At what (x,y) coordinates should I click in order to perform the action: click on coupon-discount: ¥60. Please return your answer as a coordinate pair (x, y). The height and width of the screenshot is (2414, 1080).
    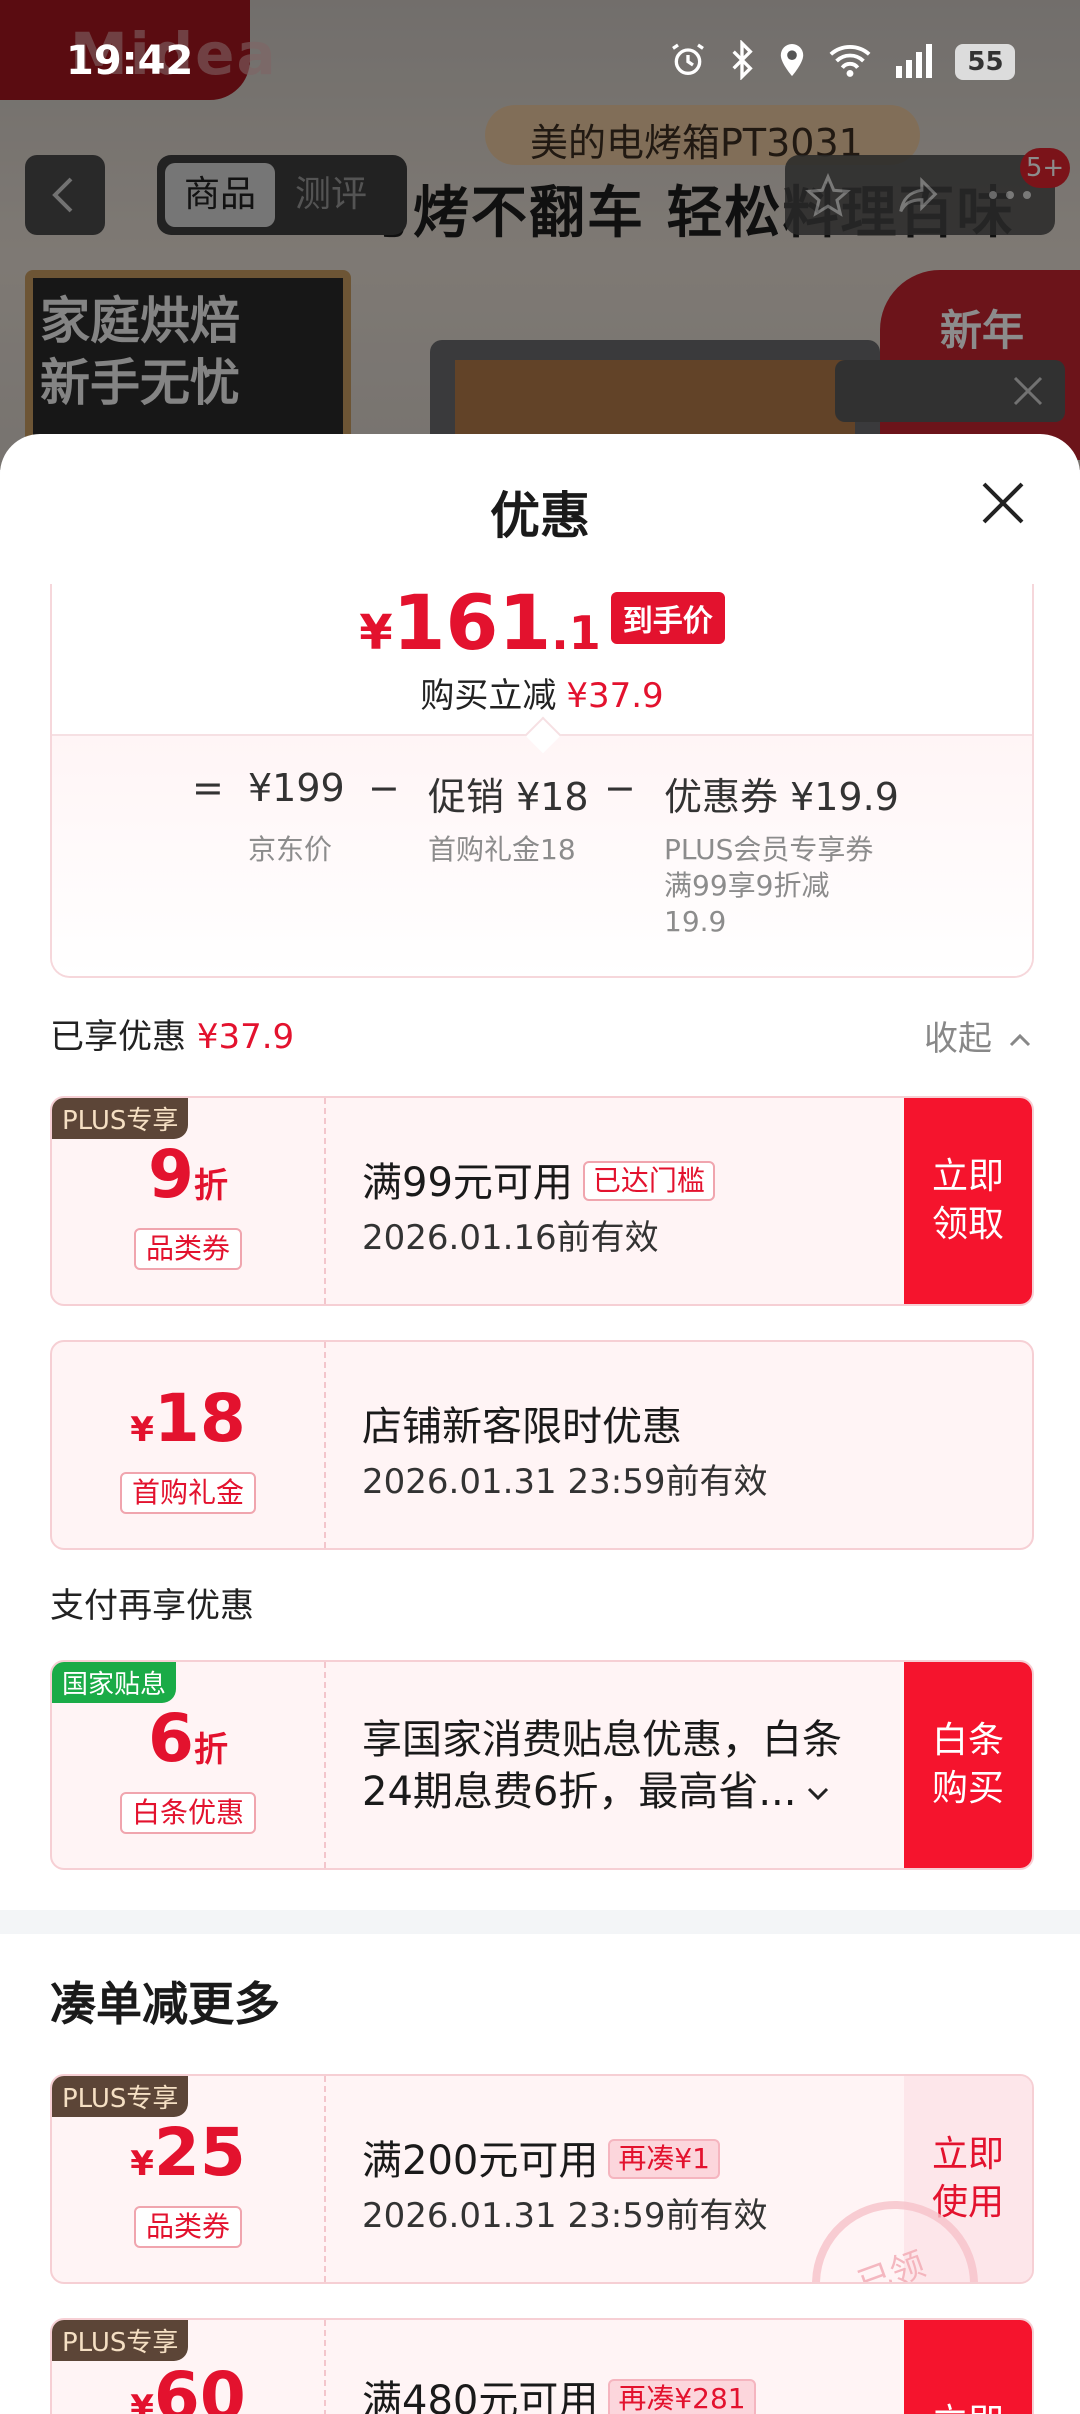
    Looking at the image, I should click on (188, 2386).